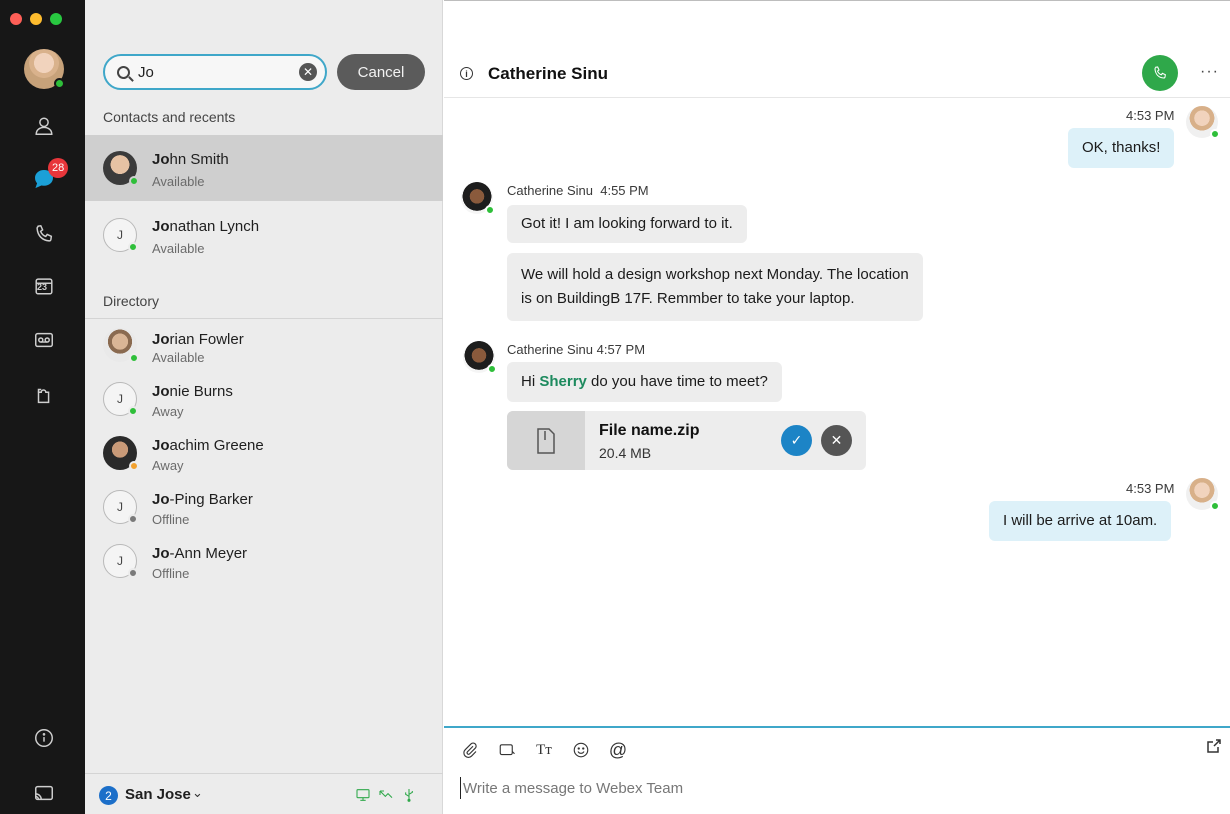 This screenshot has height=814, width=1230. I want to click on more-options-icon: ···, so click(1209, 72).